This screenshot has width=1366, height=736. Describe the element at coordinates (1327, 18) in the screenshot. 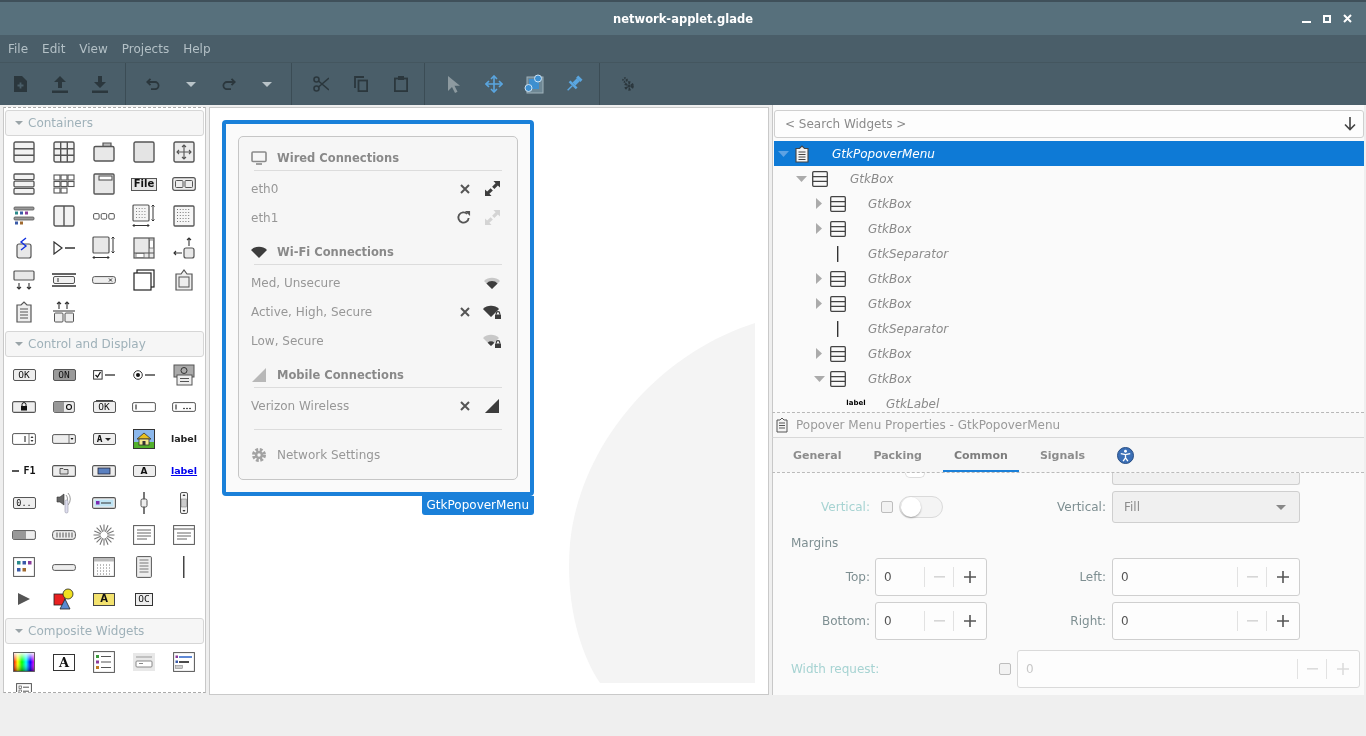

I see `maximize-icon` at that location.